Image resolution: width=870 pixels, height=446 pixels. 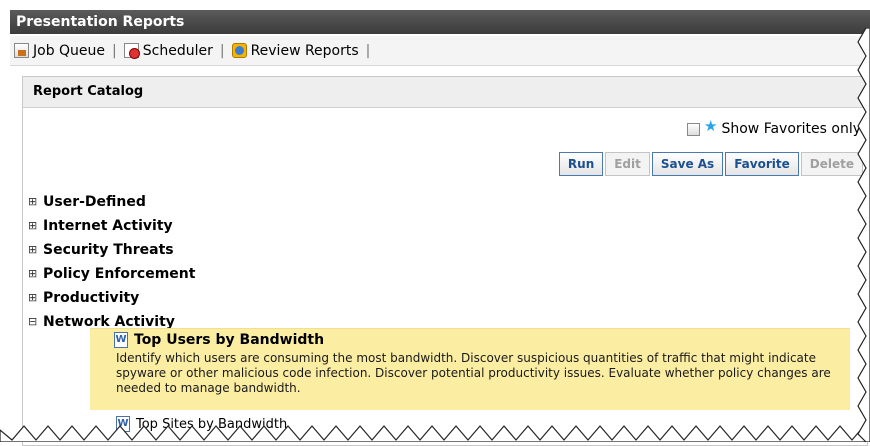 I want to click on save-as-button: Save As, so click(x=687, y=164).